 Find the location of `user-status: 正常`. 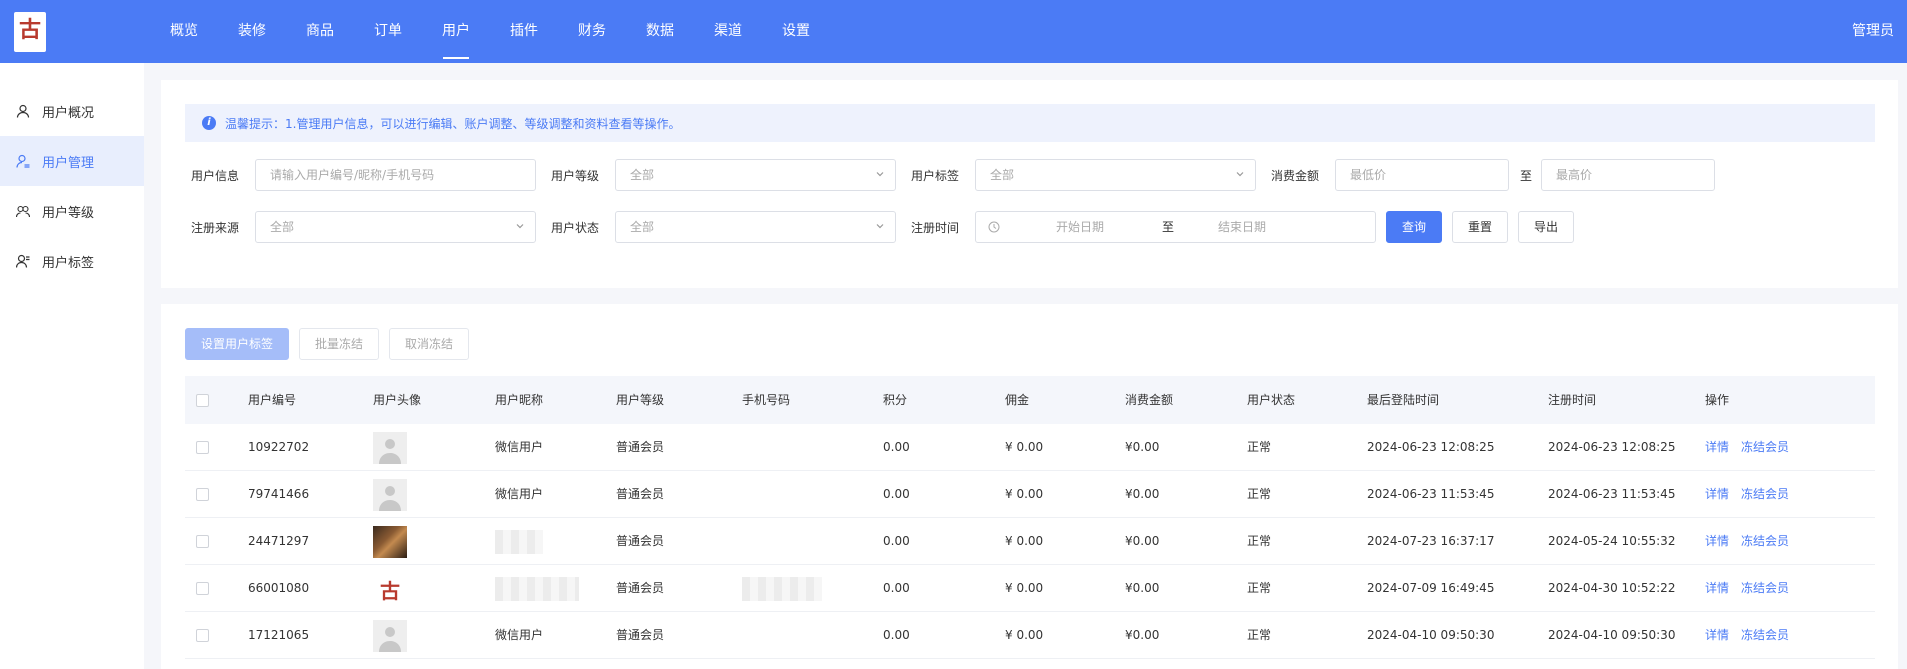

user-status: 正常 is located at coordinates (1259, 635).